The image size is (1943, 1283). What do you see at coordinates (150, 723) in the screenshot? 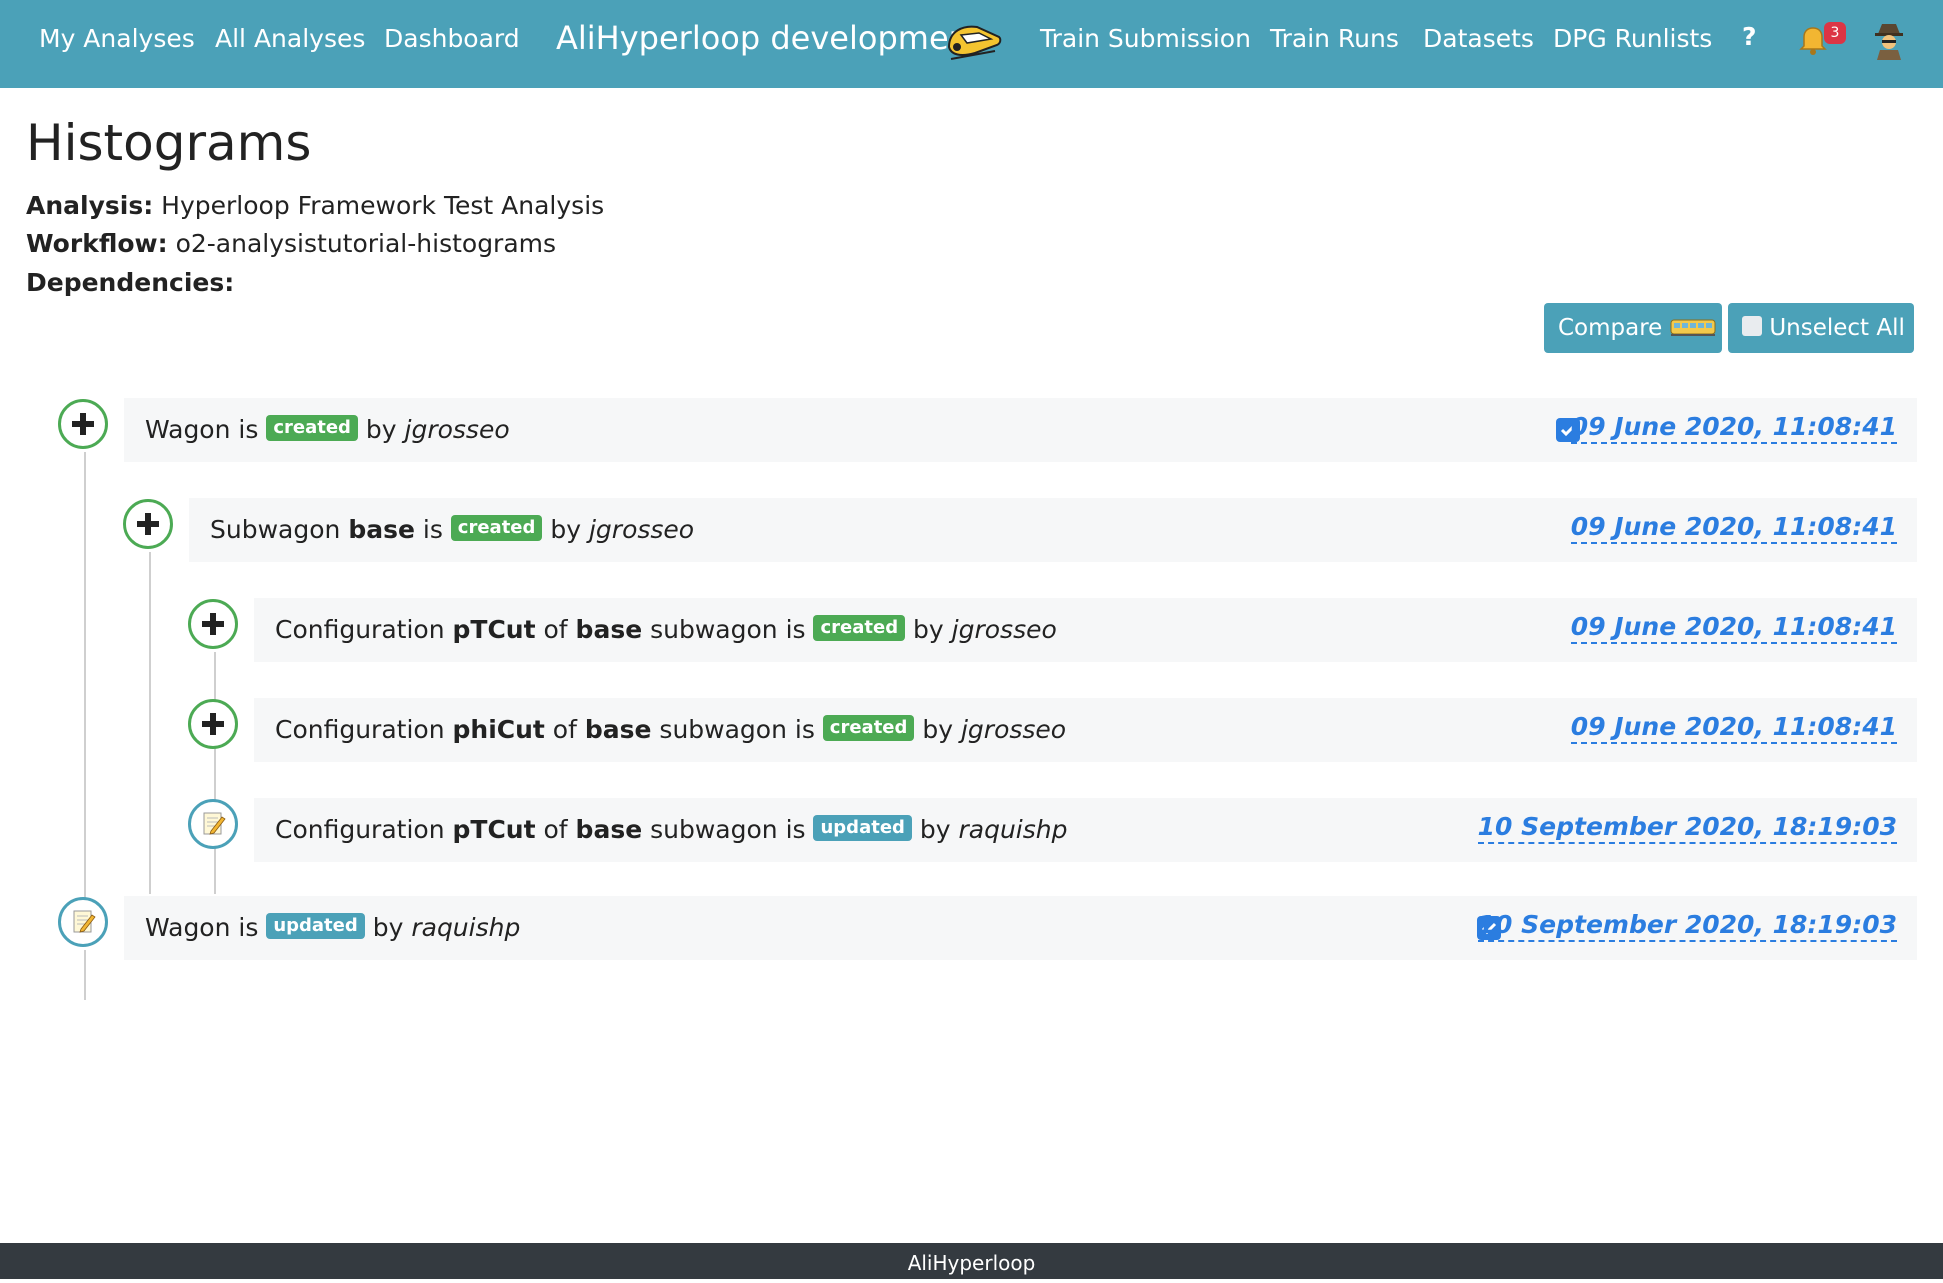
I see `timeline-line-level2` at bounding box center [150, 723].